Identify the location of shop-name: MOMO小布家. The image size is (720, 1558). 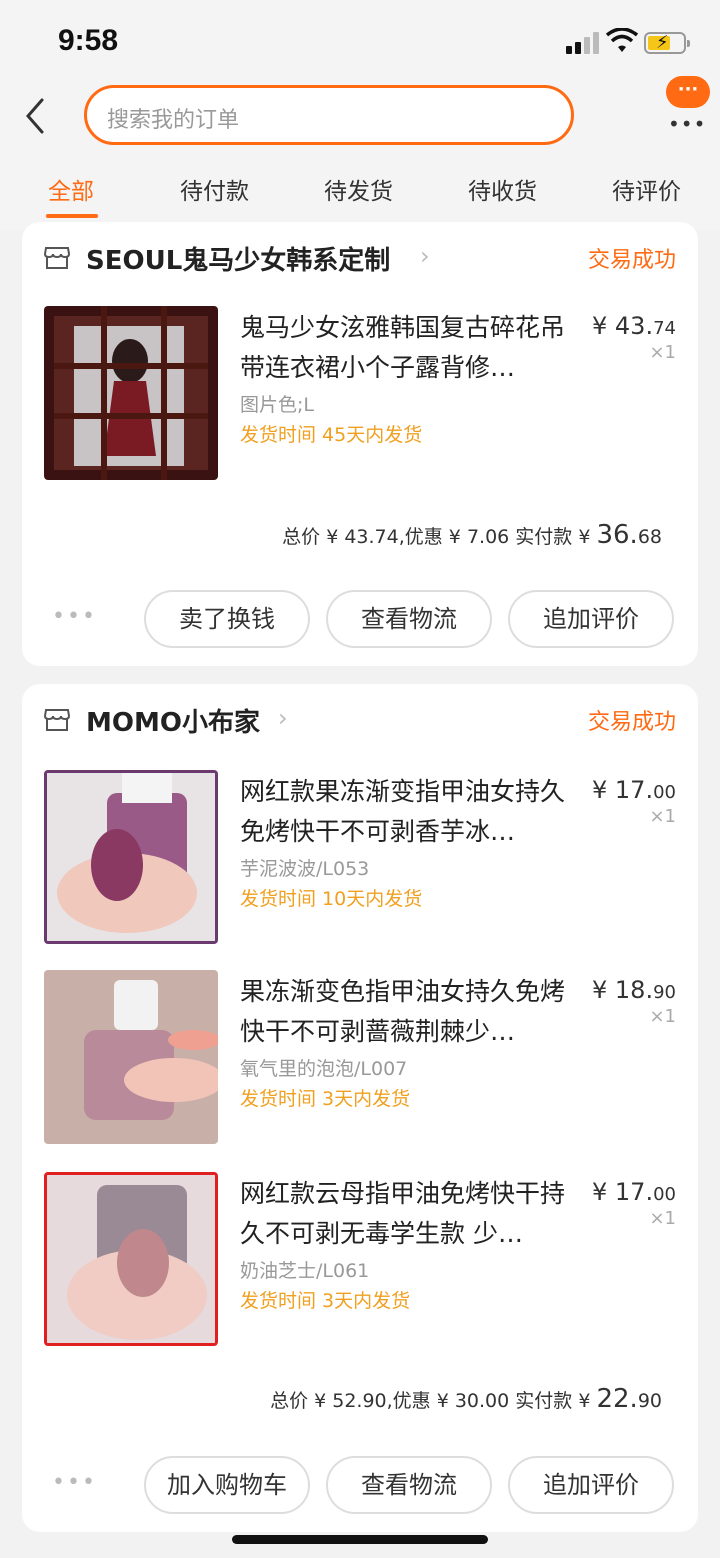
(173, 723).